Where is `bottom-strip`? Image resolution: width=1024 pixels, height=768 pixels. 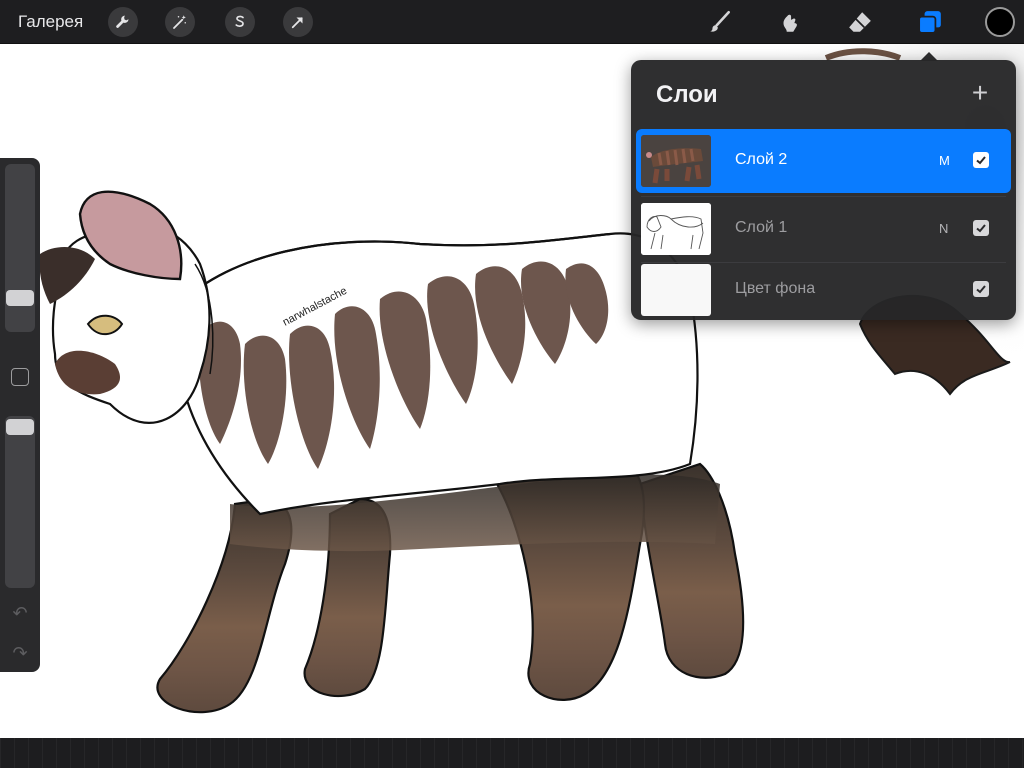
bottom-strip is located at coordinates (512, 753).